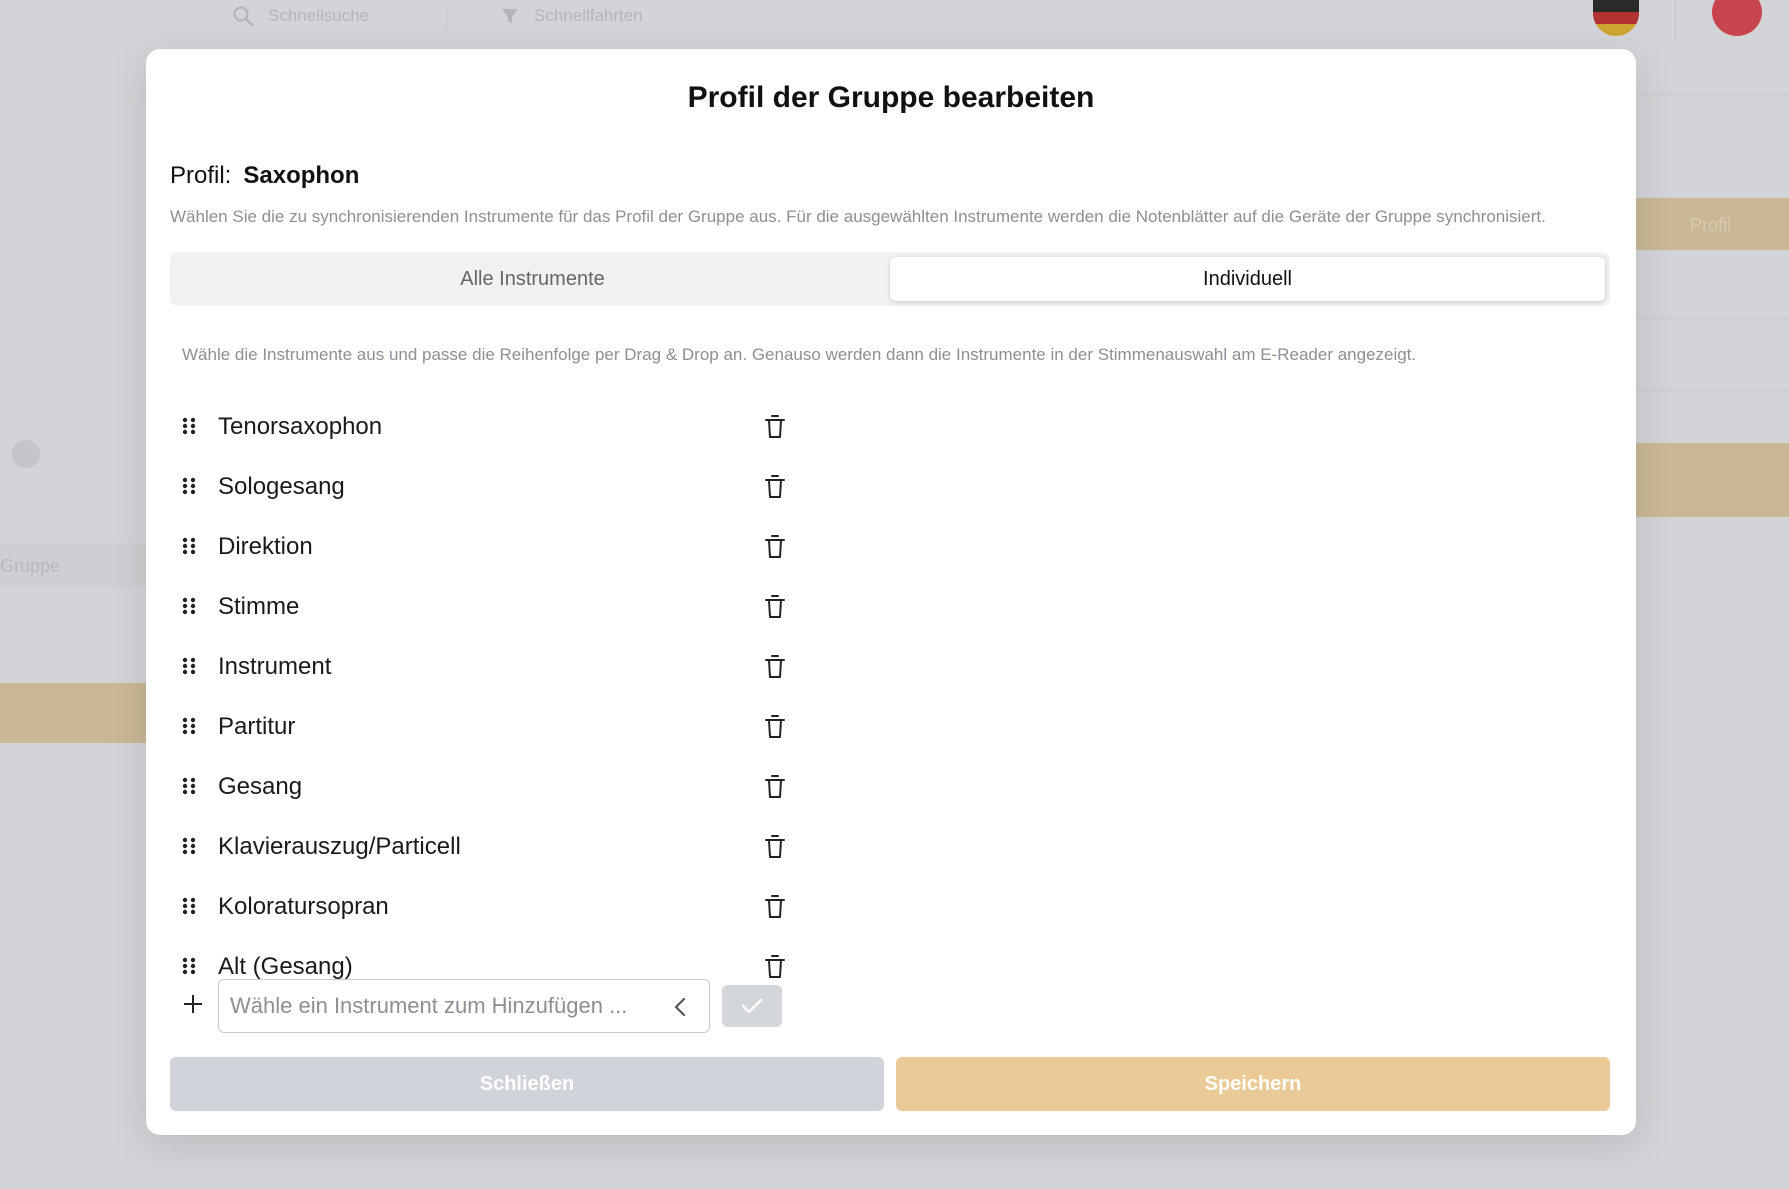  What do you see at coordinates (492, 671) in the screenshot?
I see `instrument-row: Instrument` at bounding box center [492, 671].